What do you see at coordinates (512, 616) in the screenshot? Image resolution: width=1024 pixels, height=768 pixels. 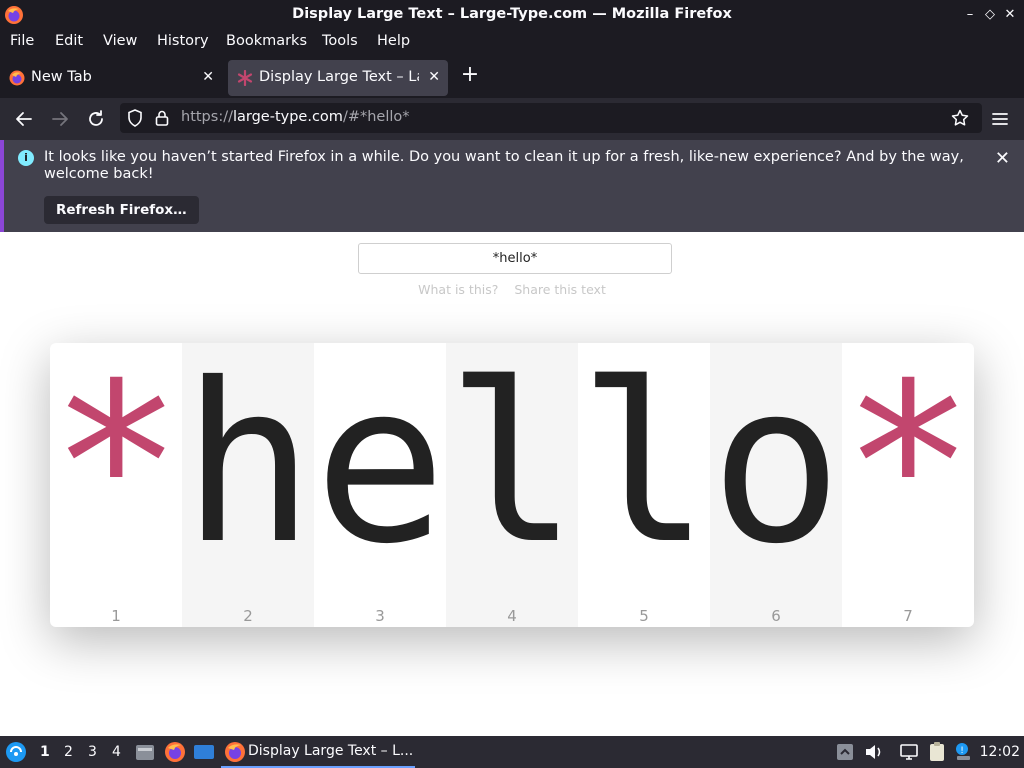 I see `char-index: 4` at bounding box center [512, 616].